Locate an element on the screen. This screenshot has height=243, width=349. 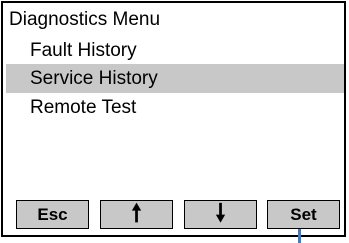
esc-button: Esc is located at coordinates (52, 214).